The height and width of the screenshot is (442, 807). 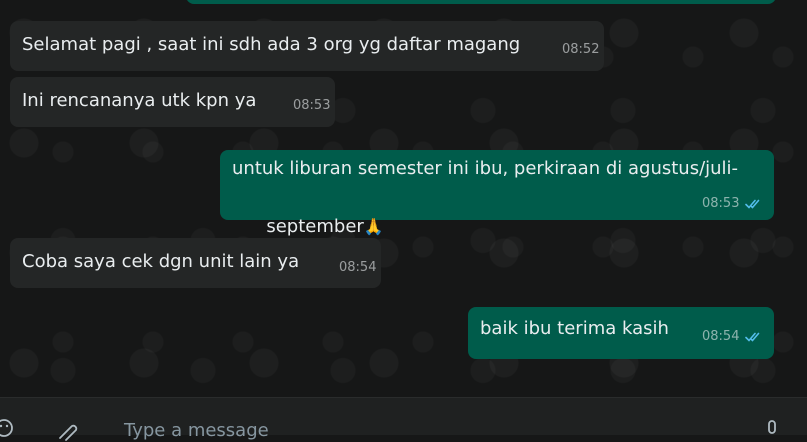 What do you see at coordinates (315, 226) in the screenshot?
I see `message-text: september` at bounding box center [315, 226].